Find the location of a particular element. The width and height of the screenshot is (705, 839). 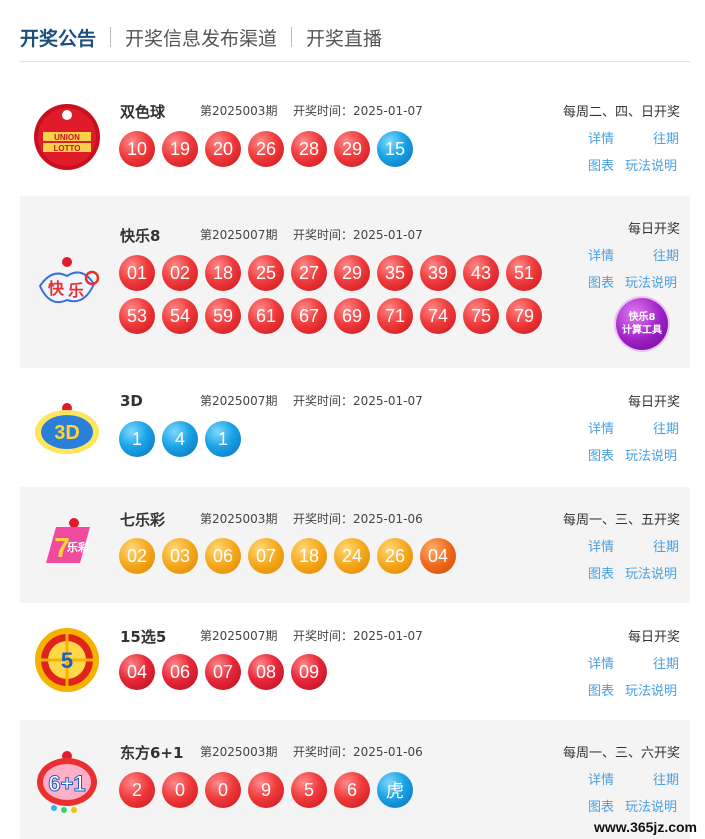

svg-text: 乐彩 is located at coordinates (78, 547).